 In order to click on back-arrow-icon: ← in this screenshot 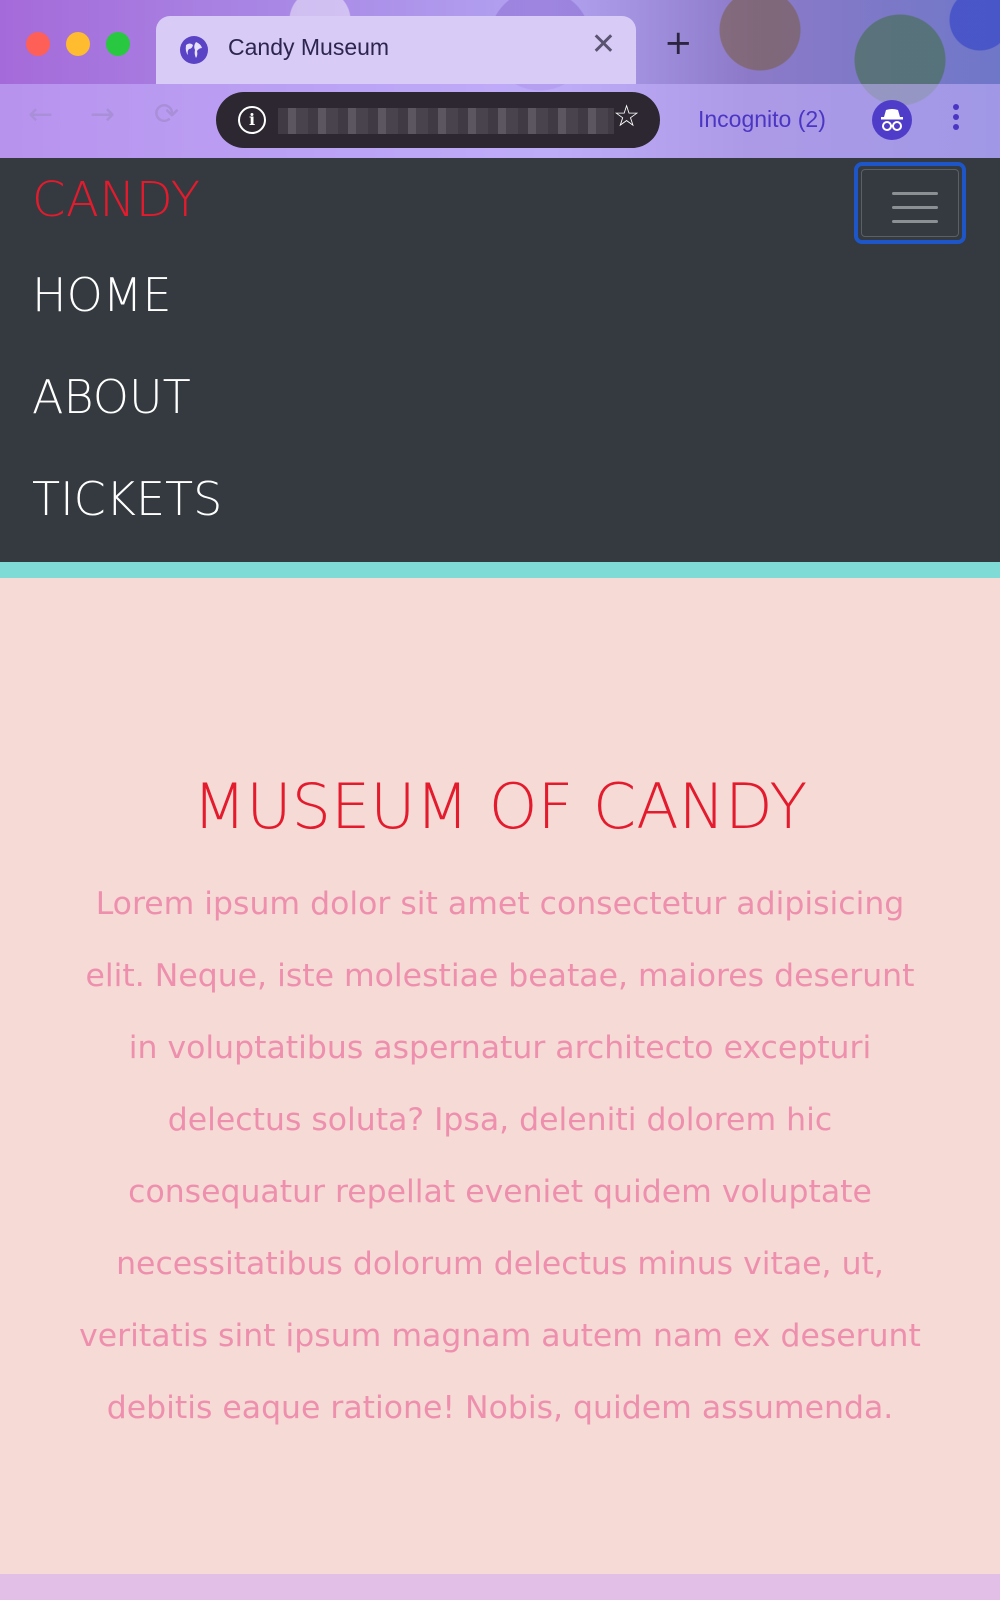, I will do `click(40, 115)`.